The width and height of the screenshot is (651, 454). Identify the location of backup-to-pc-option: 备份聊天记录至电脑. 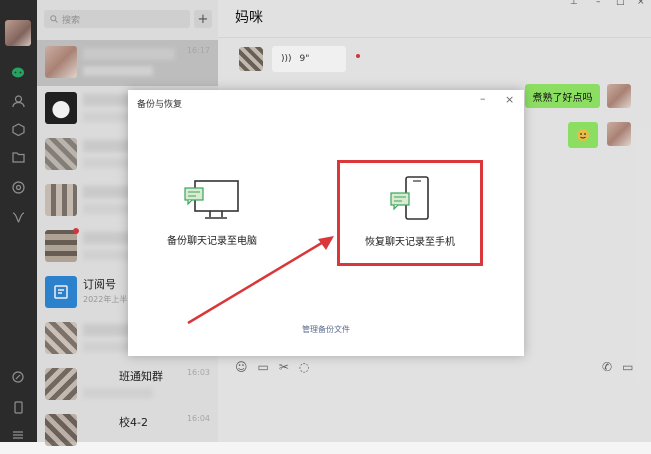
(212, 212).